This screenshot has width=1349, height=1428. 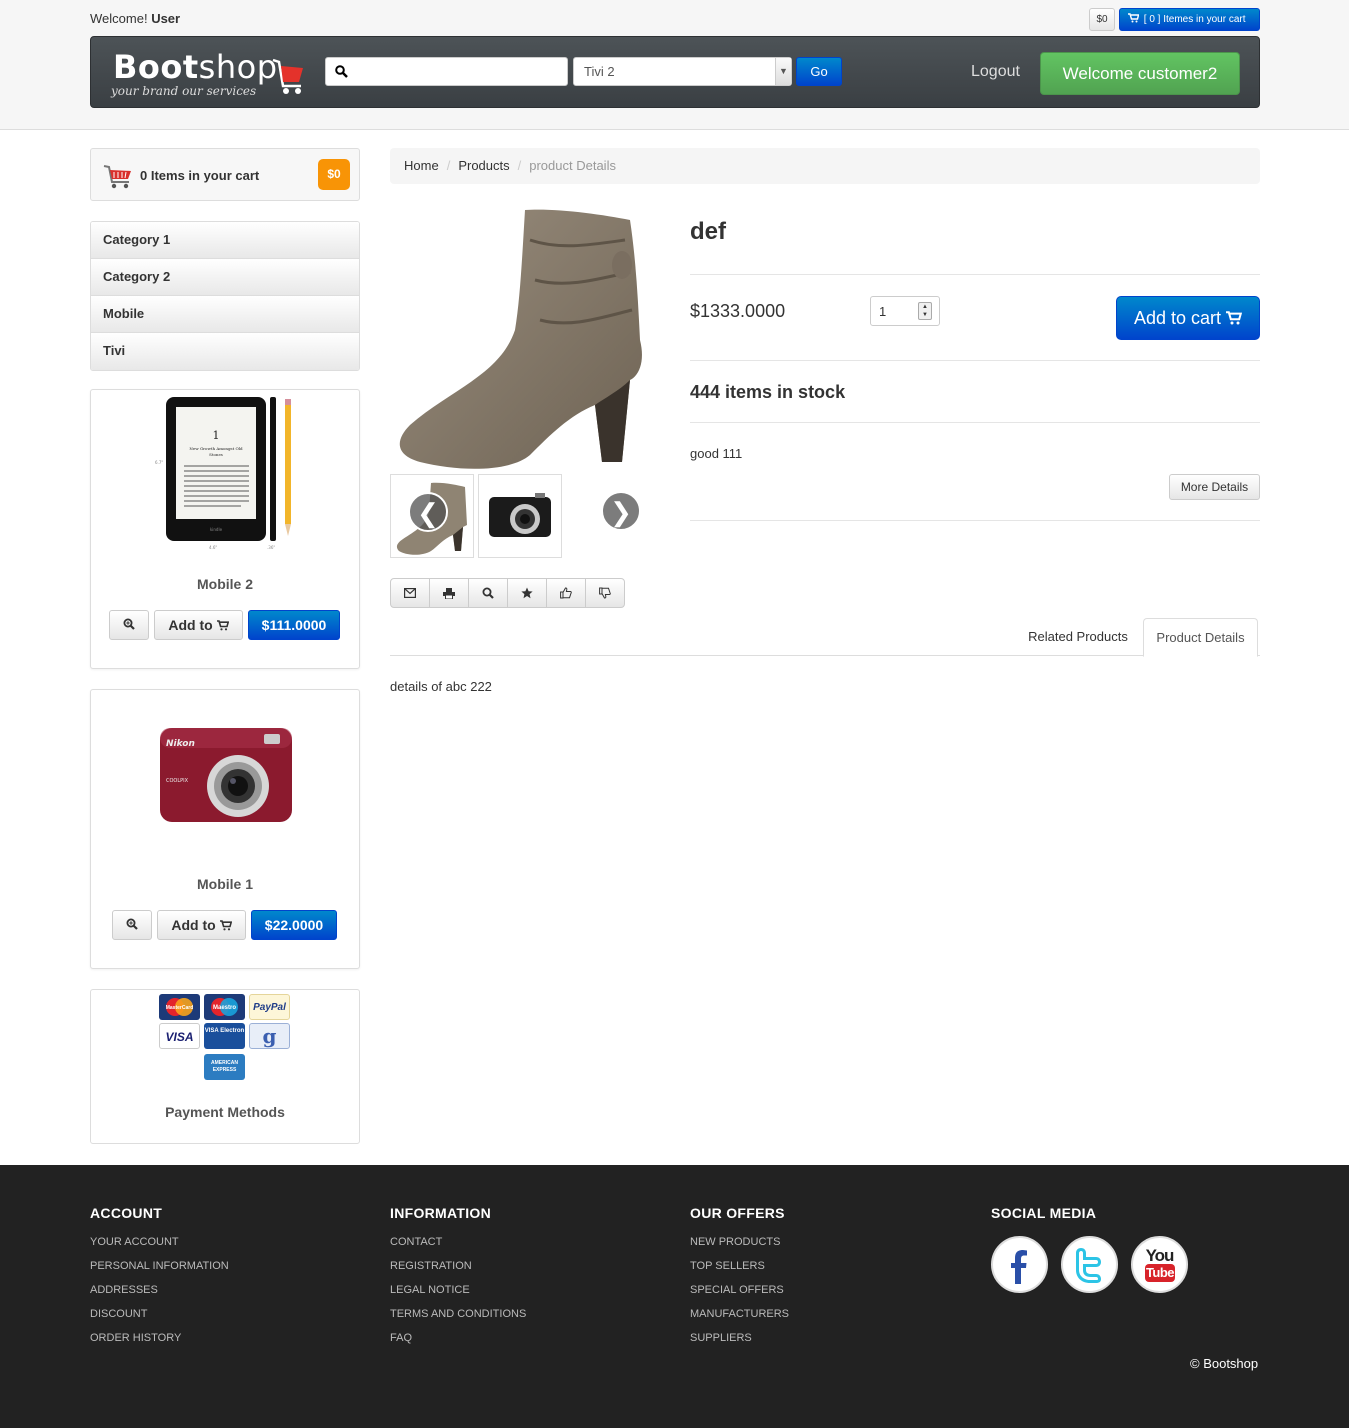 What do you see at coordinates (410, 593) in the screenshot?
I see `email-button` at bounding box center [410, 593].